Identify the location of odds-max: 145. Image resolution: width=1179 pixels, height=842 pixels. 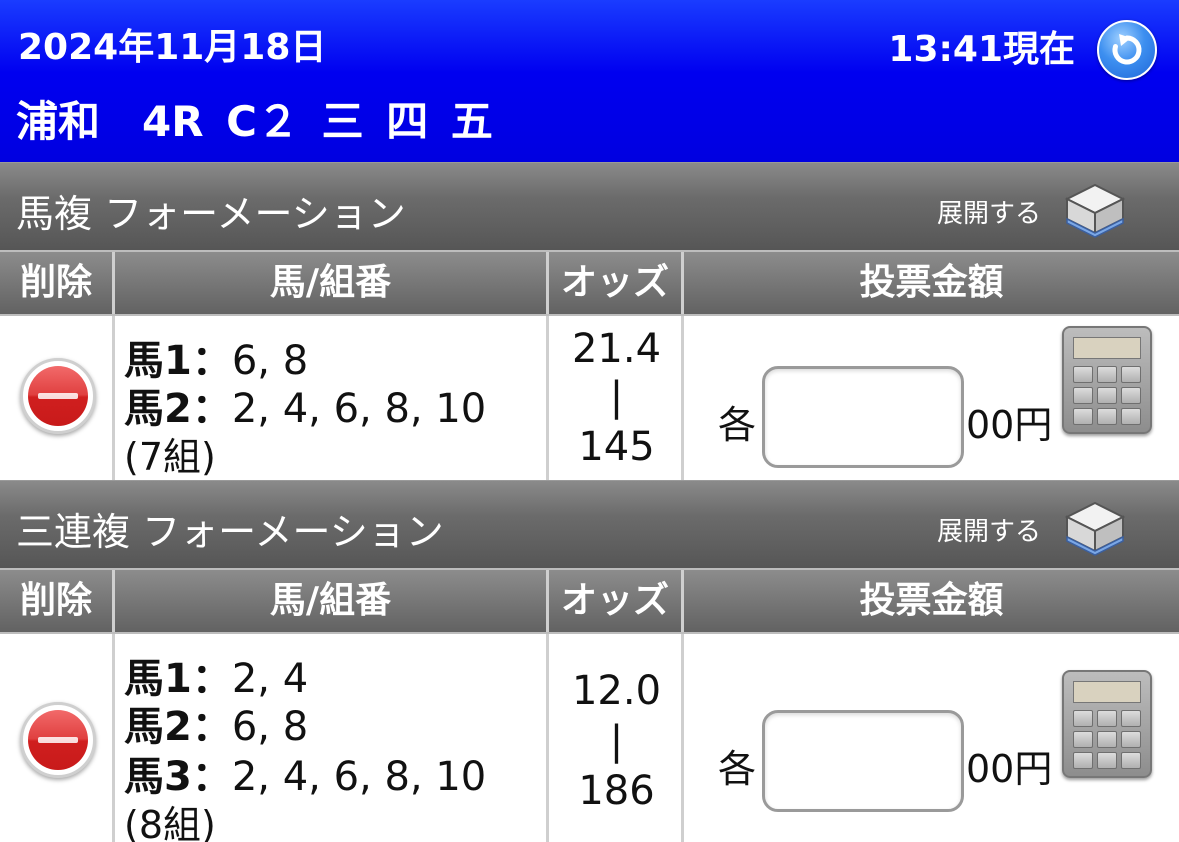
(616, 447).